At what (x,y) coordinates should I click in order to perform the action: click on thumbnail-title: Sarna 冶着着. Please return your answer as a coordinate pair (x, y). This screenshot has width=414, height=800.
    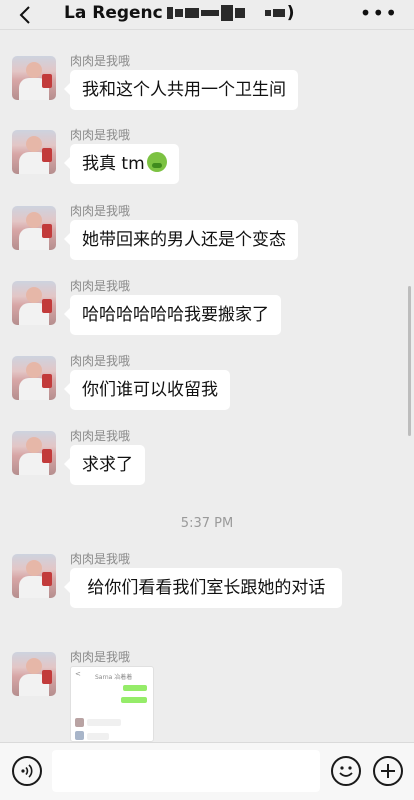
    Looking at the image, I should click on (114, 677).